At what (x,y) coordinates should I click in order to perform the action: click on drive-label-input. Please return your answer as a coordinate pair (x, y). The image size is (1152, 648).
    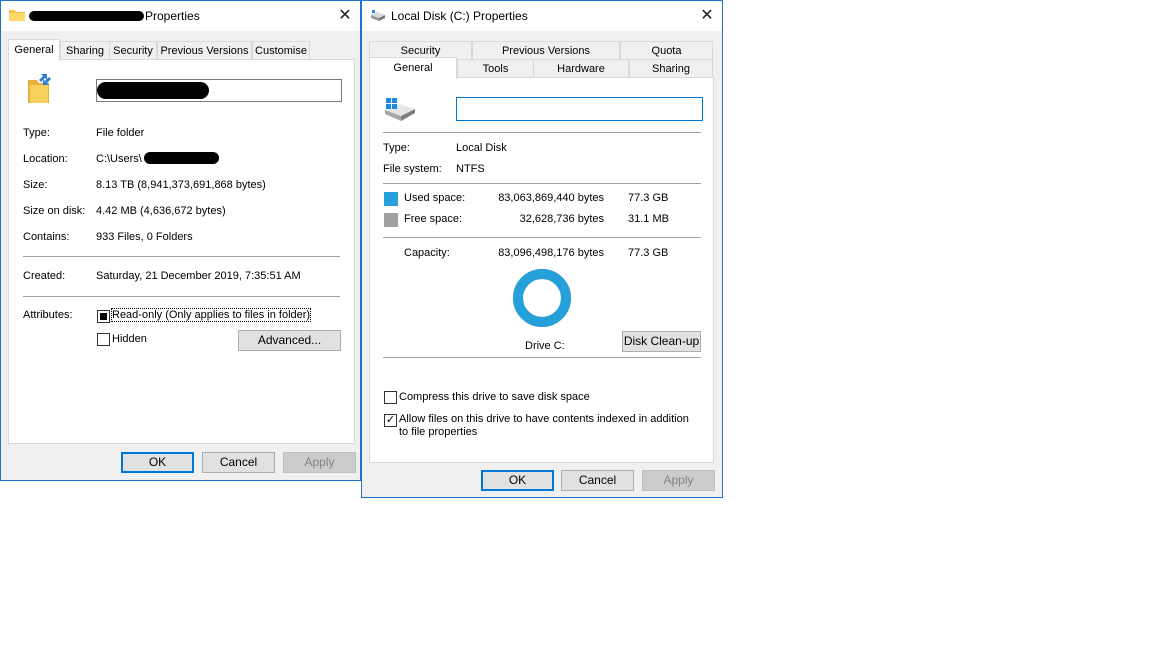
    Looking at the image, I should click on (579, 109).